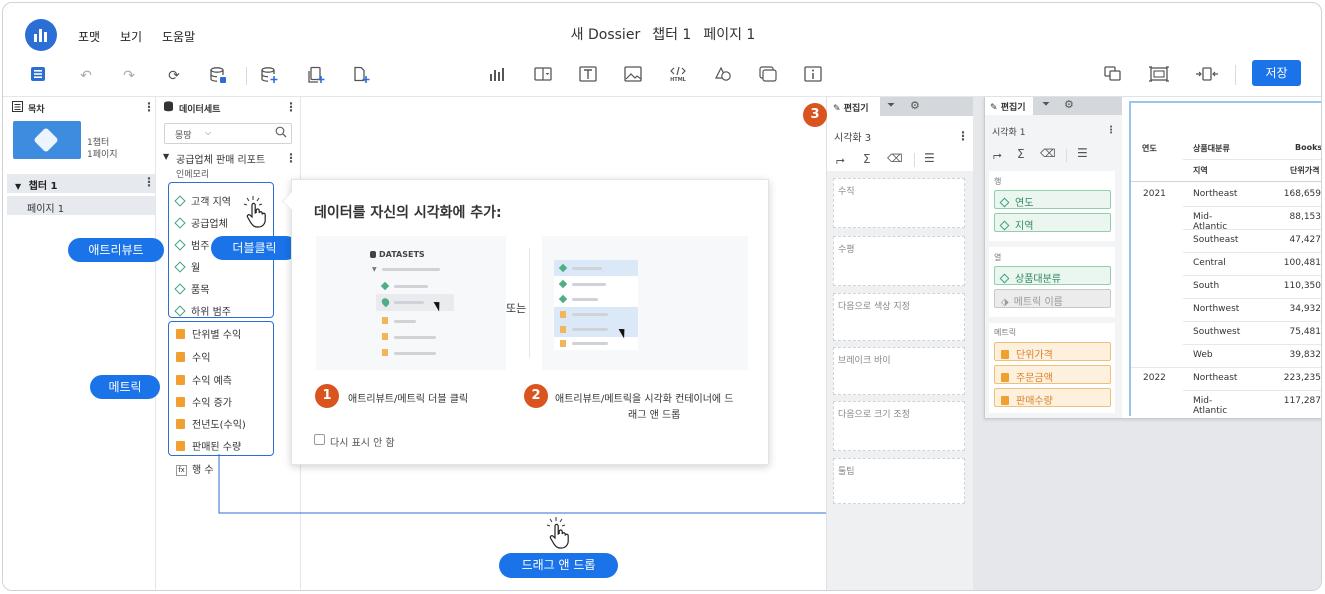  I want to click on metrics-label: 메트릭, so click(1005, 332).